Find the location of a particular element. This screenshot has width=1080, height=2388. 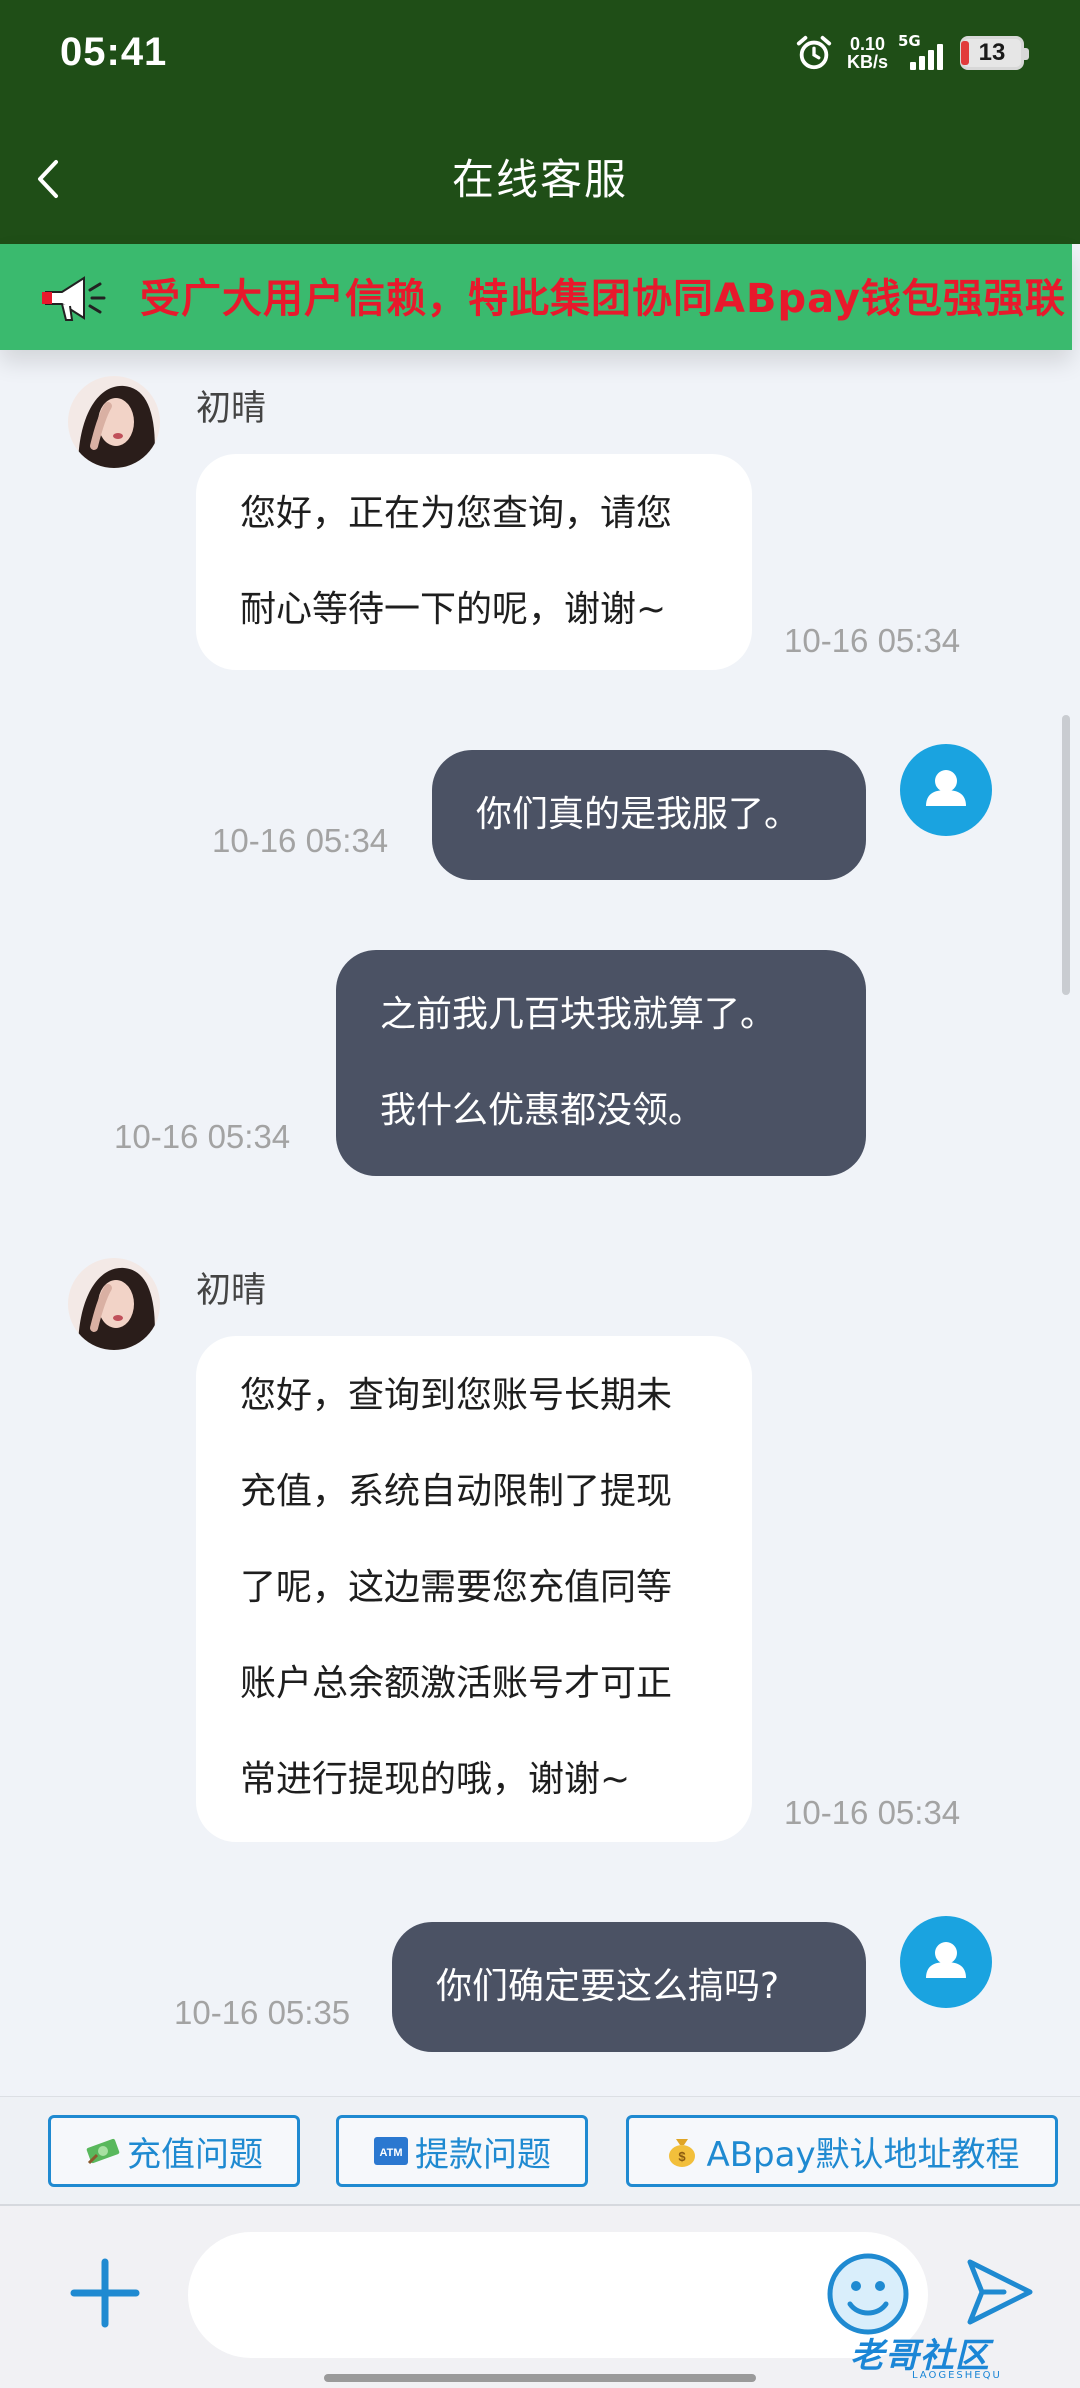

battery-icon: 13 is located at coordinates (994, 53).